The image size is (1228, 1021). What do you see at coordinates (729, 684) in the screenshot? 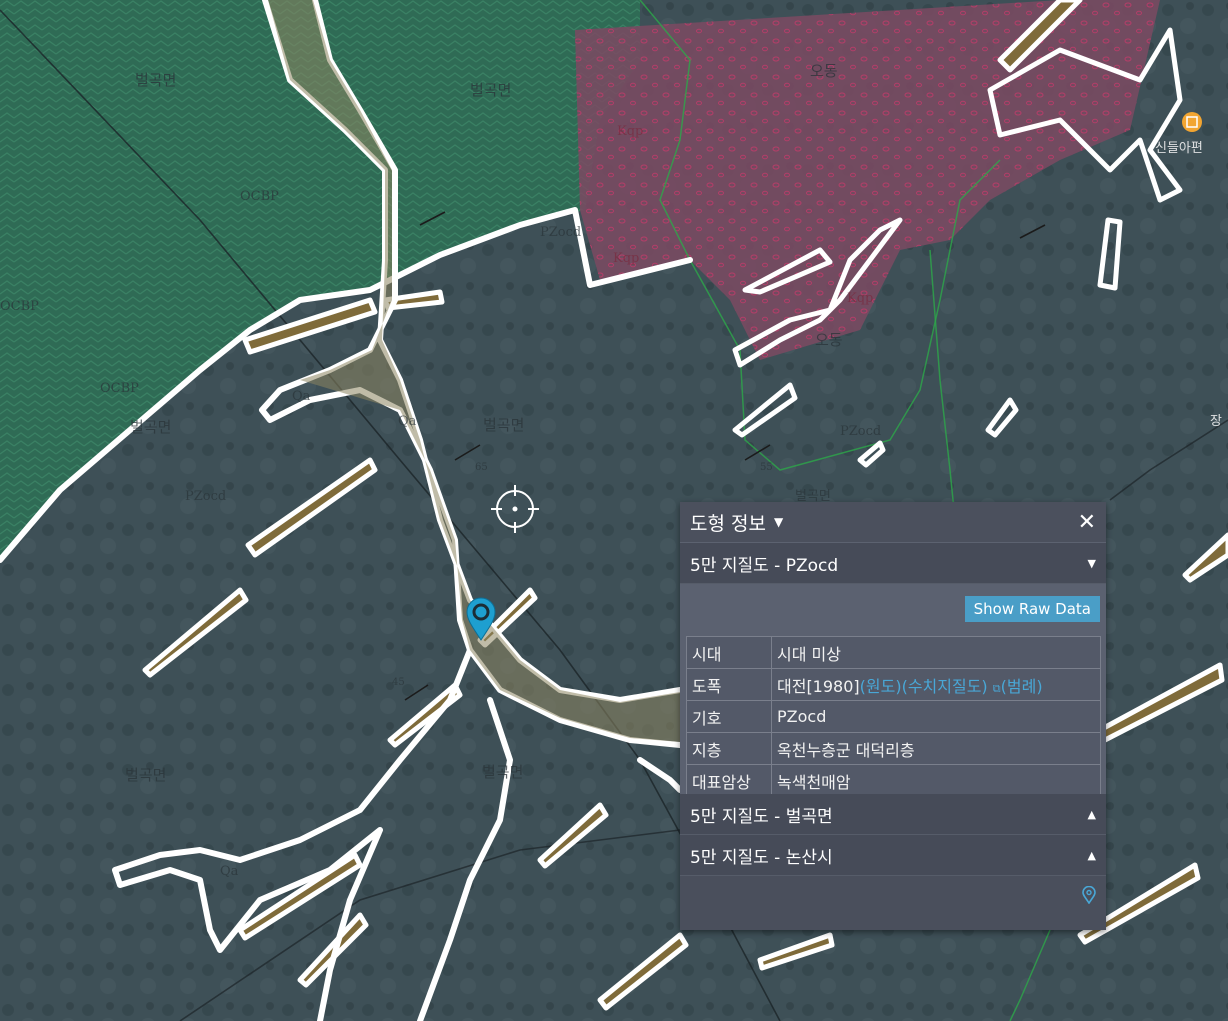
I see `attr-key: 도폭` at bounding box center [729, 684].